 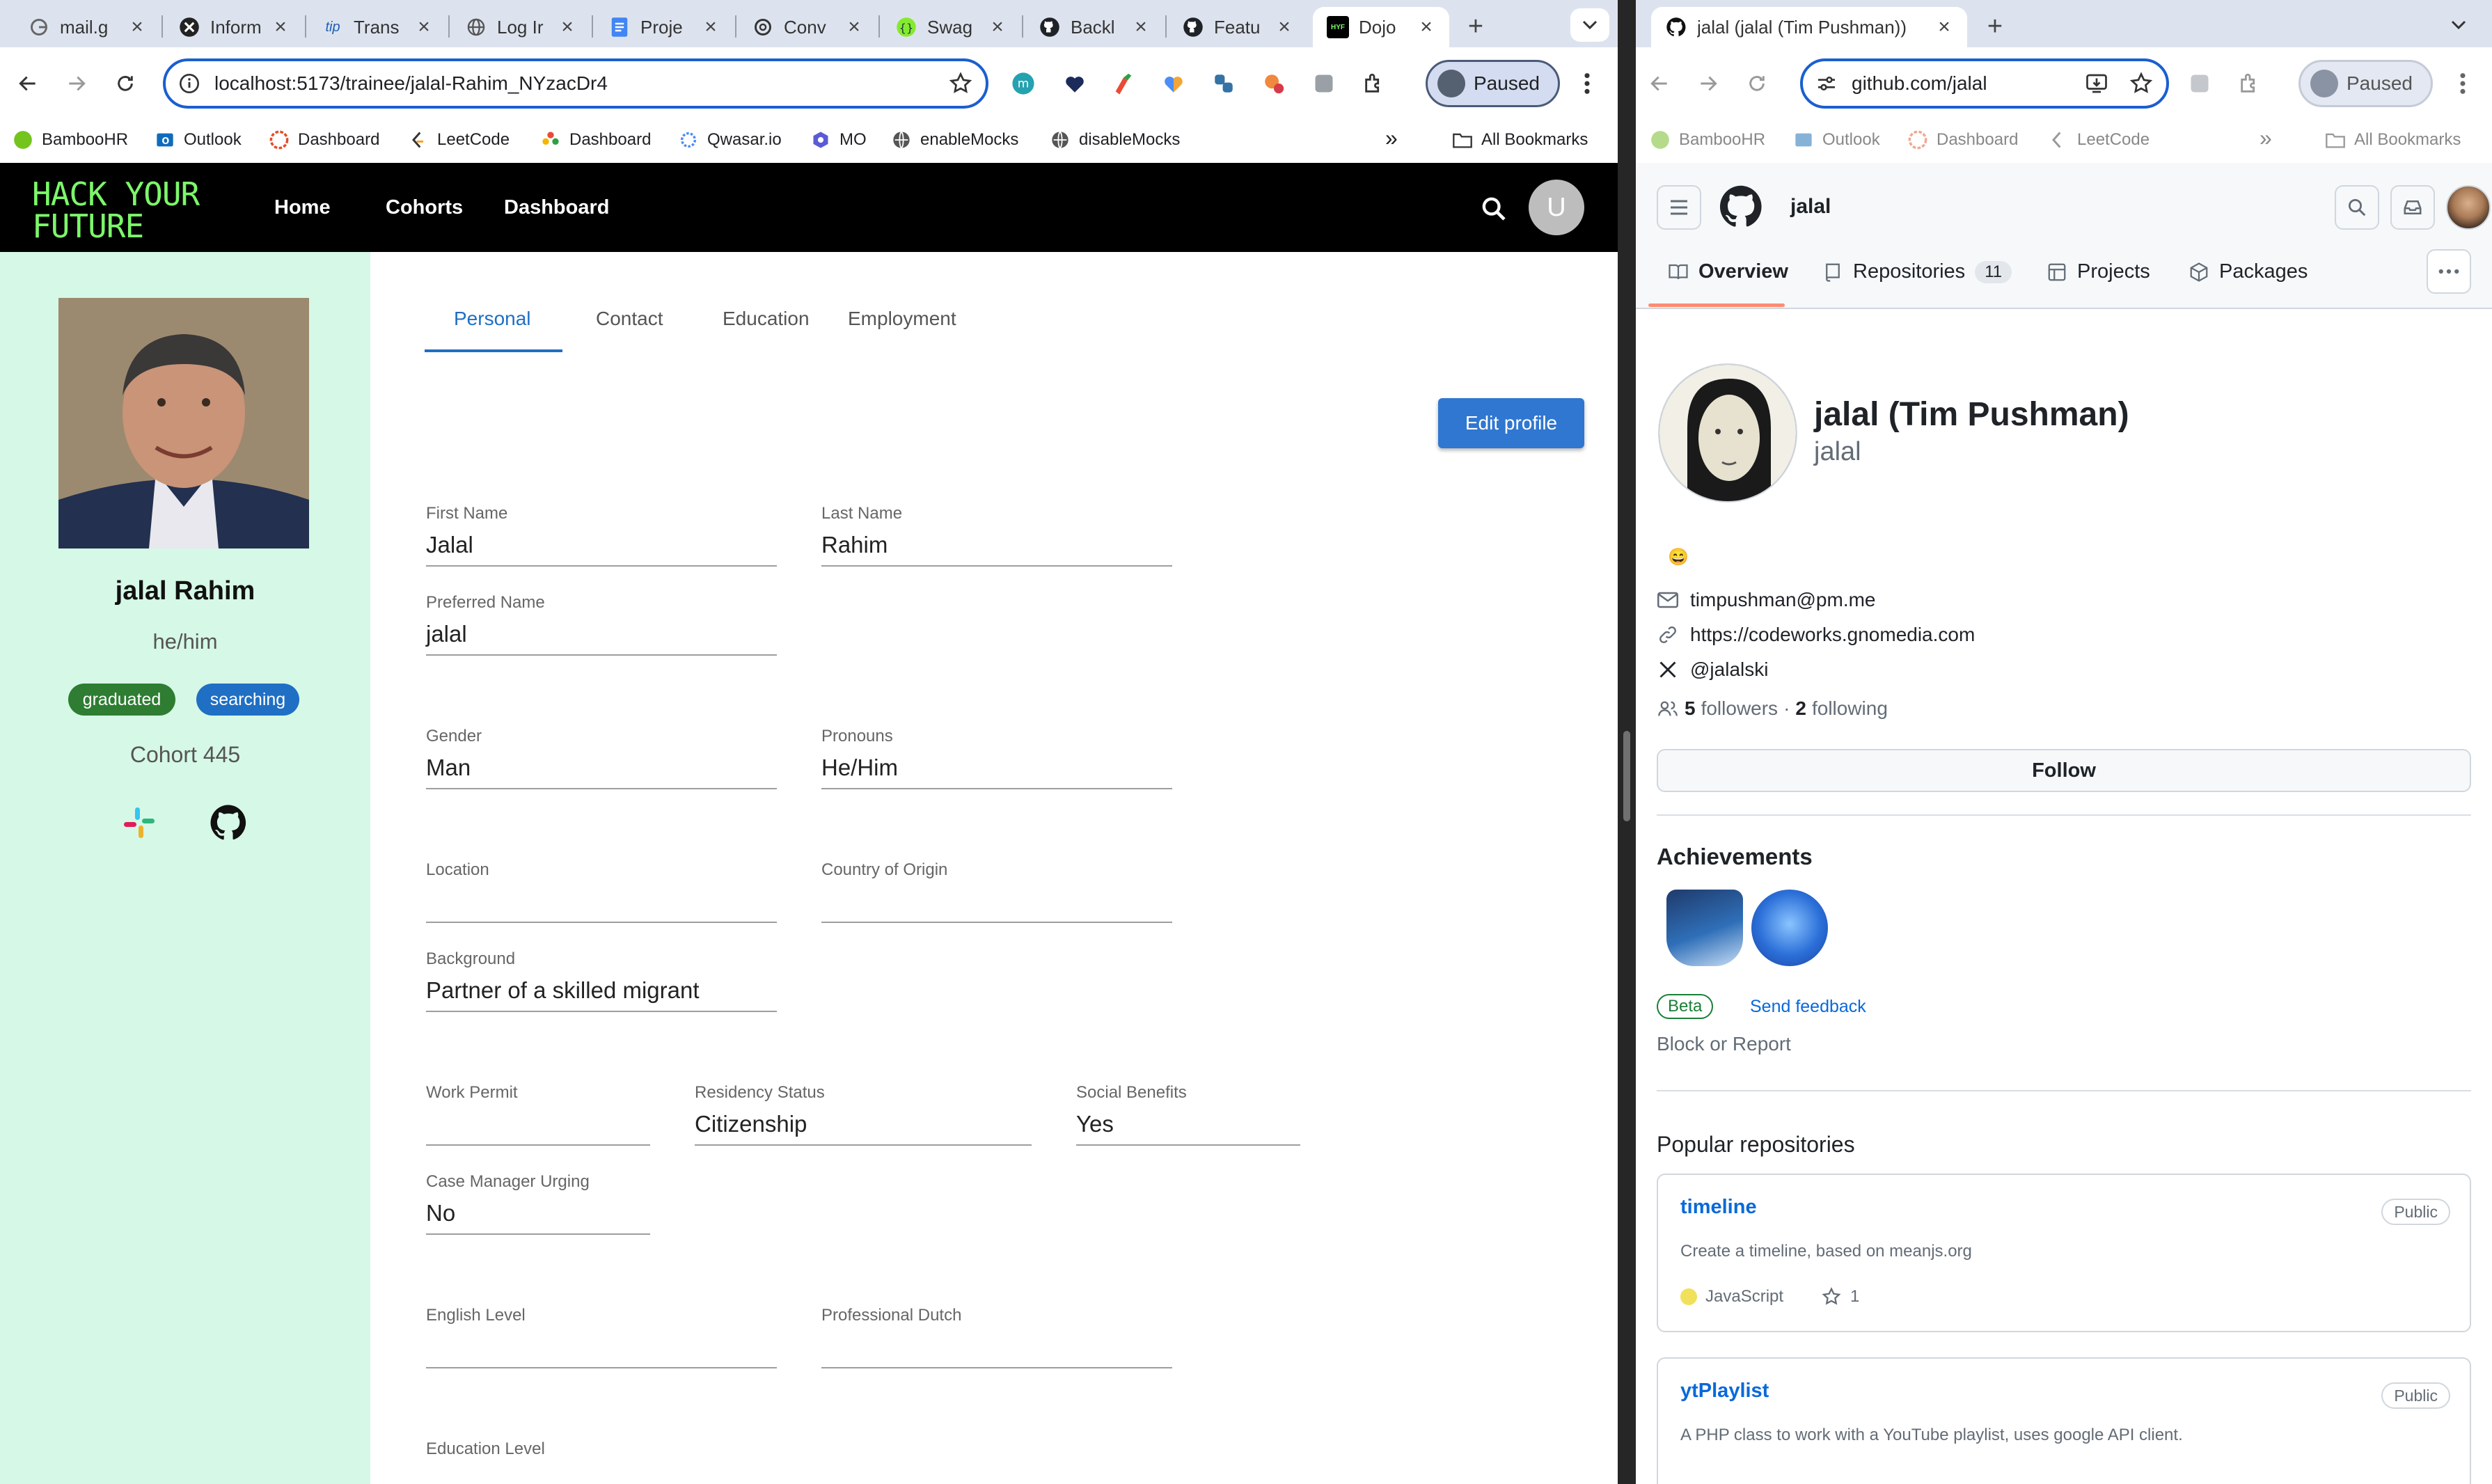 What do you see at coordinates (189, 83) in the screenshot?
I see `site-info-icon` at bounding box center [189, 83].